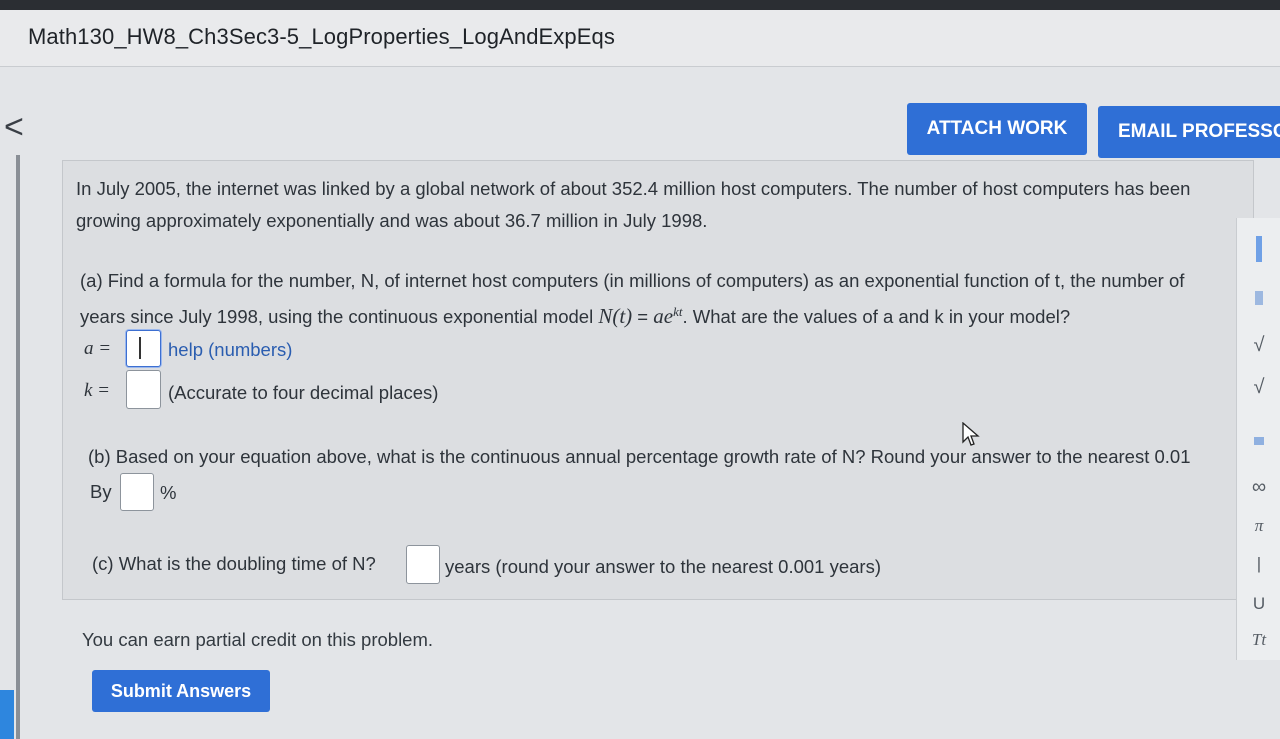 This screenshot has height=739, width=1280. I want to click on math-toolbar: √ √ ∞ π | U Tt, so click(1258, 439).